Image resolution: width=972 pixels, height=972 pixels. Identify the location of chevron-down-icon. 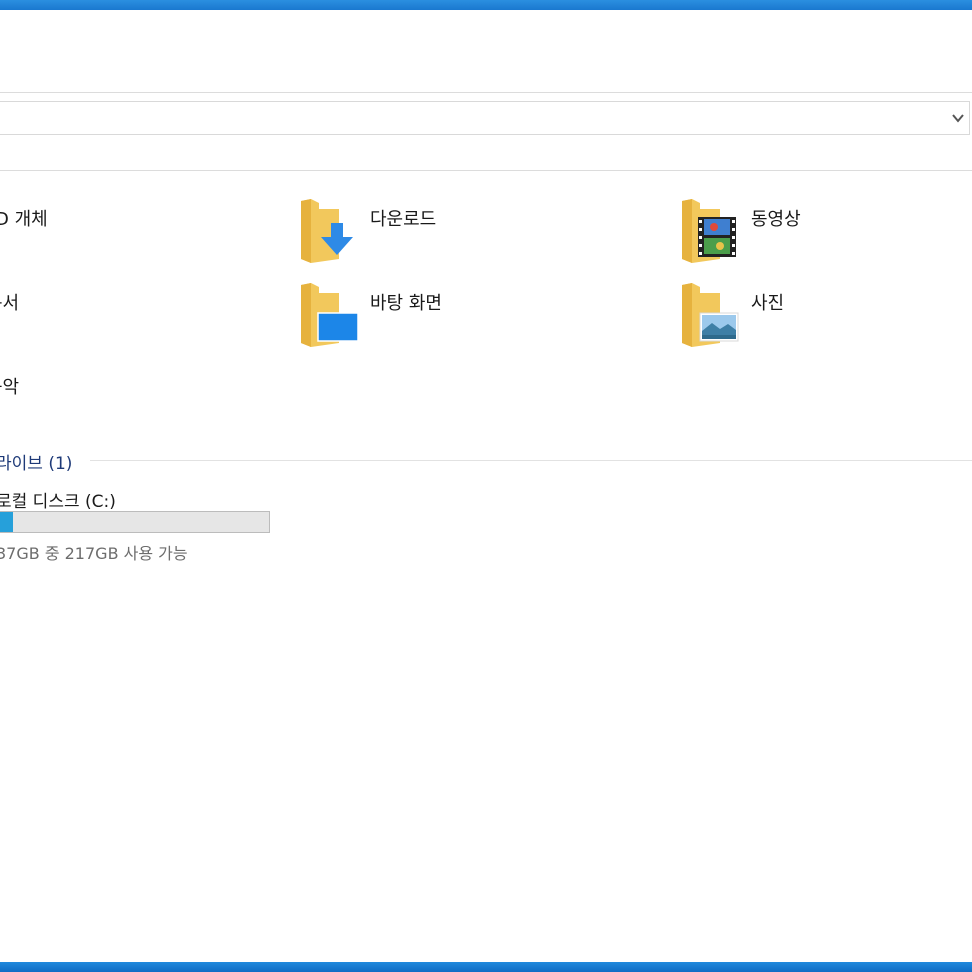
(958, 118).